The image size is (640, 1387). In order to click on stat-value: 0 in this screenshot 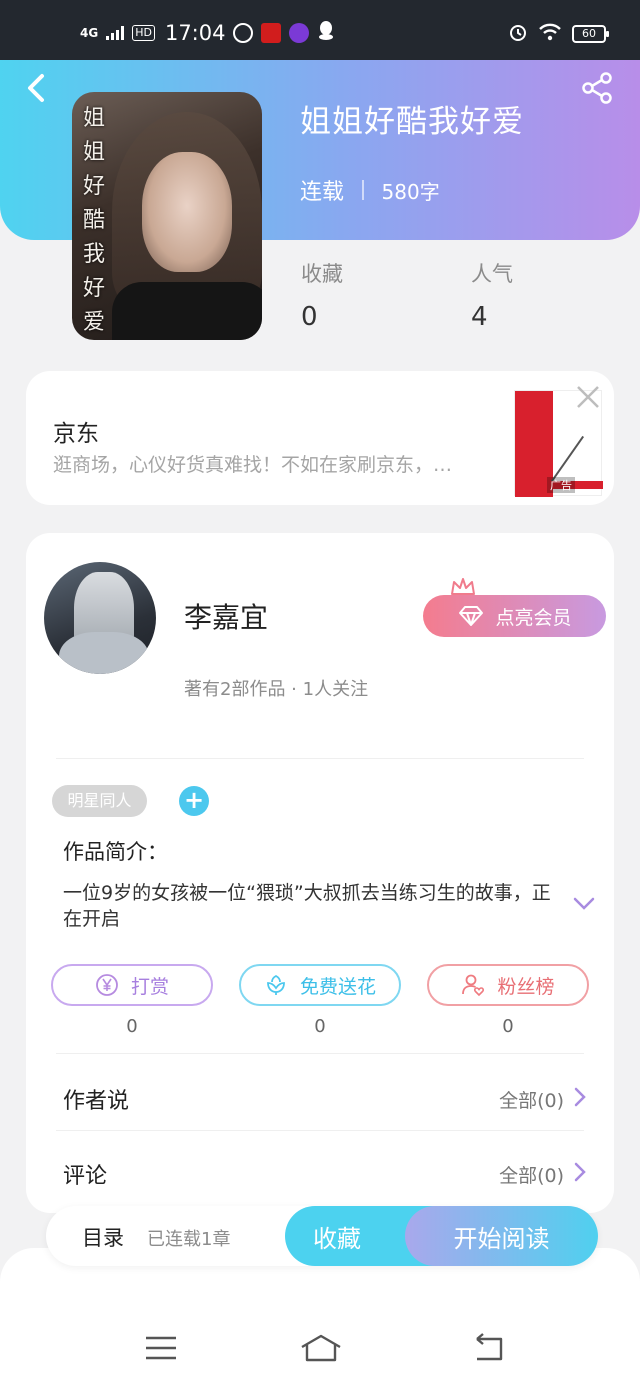, I will do `click(309, 317)`.